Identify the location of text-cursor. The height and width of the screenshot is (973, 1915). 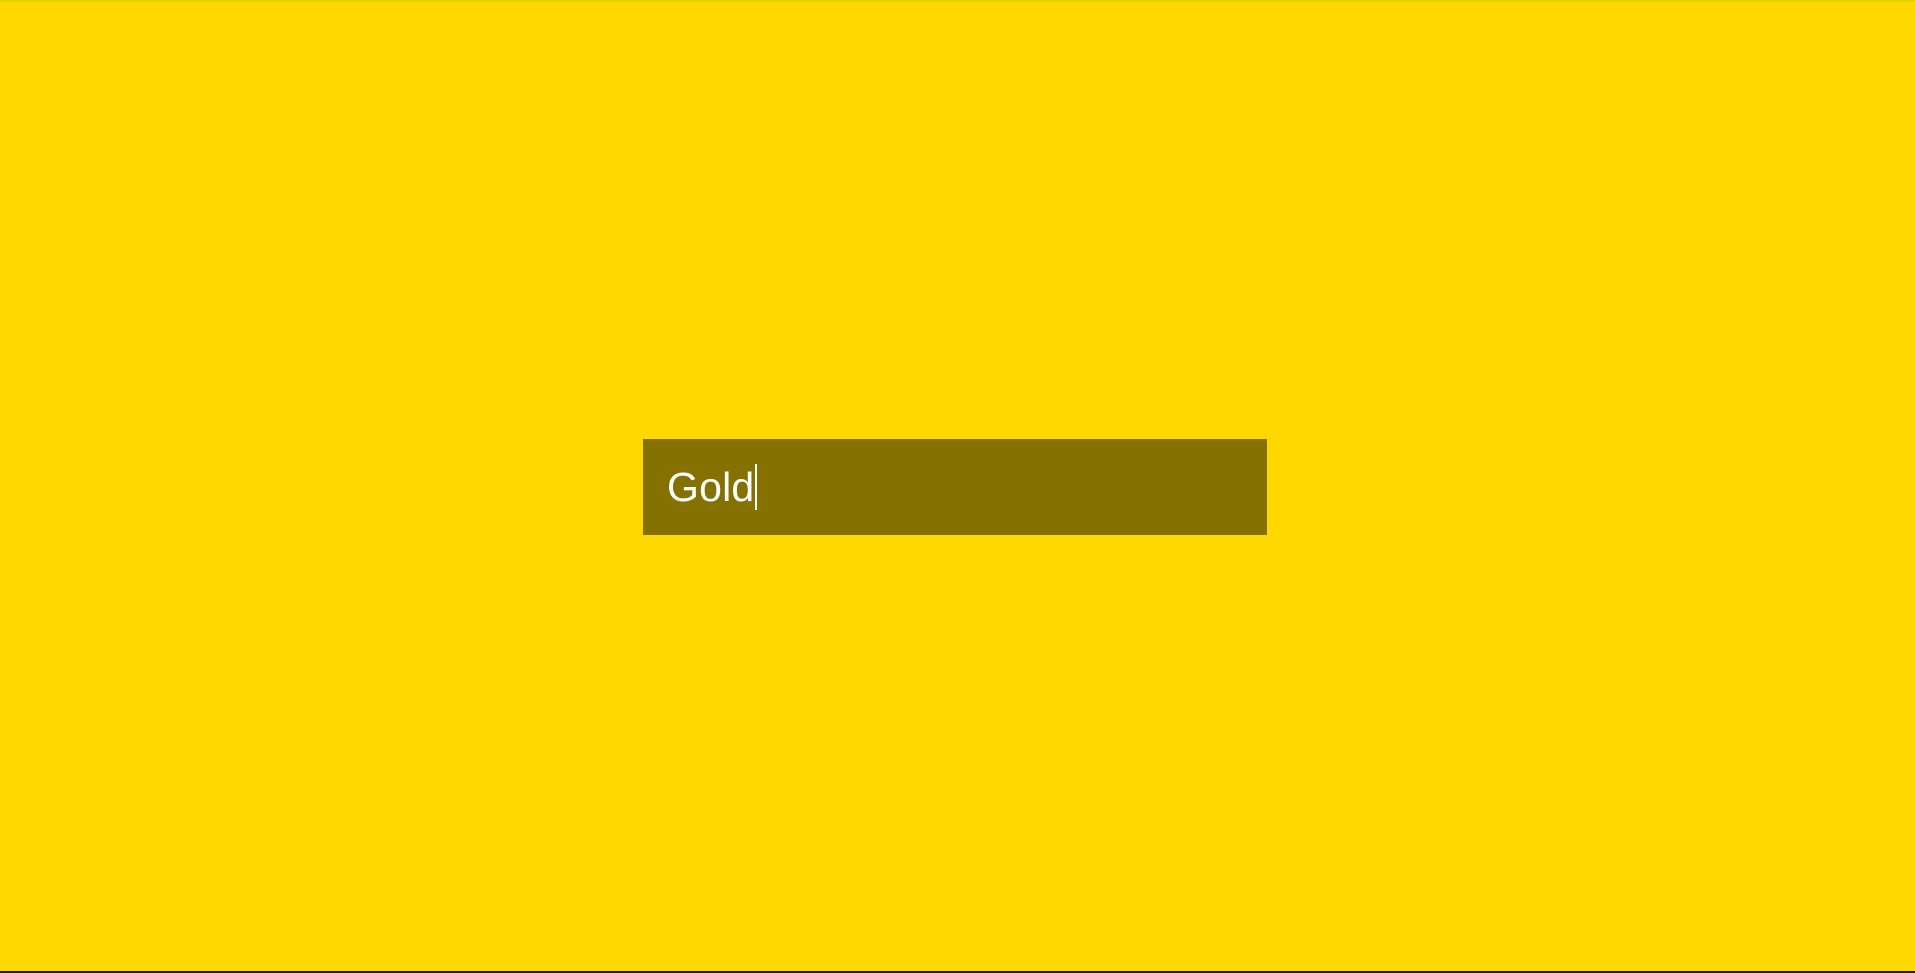
(756, 487).